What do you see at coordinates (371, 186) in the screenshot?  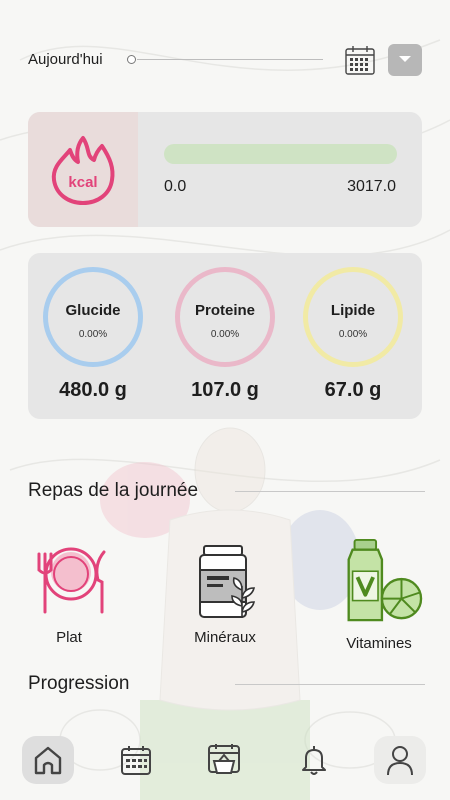 I see `calorie-target: 3017.0` at bounding box center [371, 186].